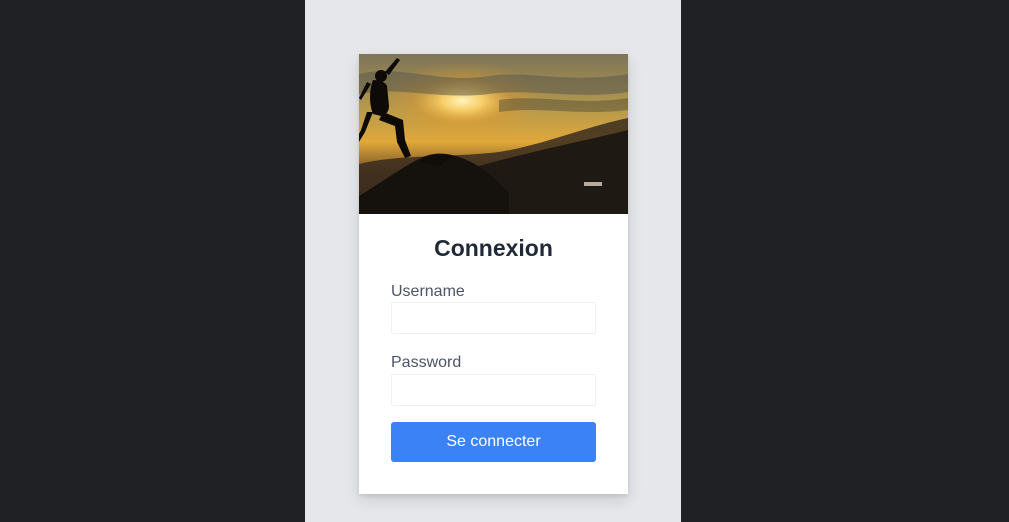 The width and height of the screenshot is (1009, 522). I want to click on username-input, so click(493, 318).